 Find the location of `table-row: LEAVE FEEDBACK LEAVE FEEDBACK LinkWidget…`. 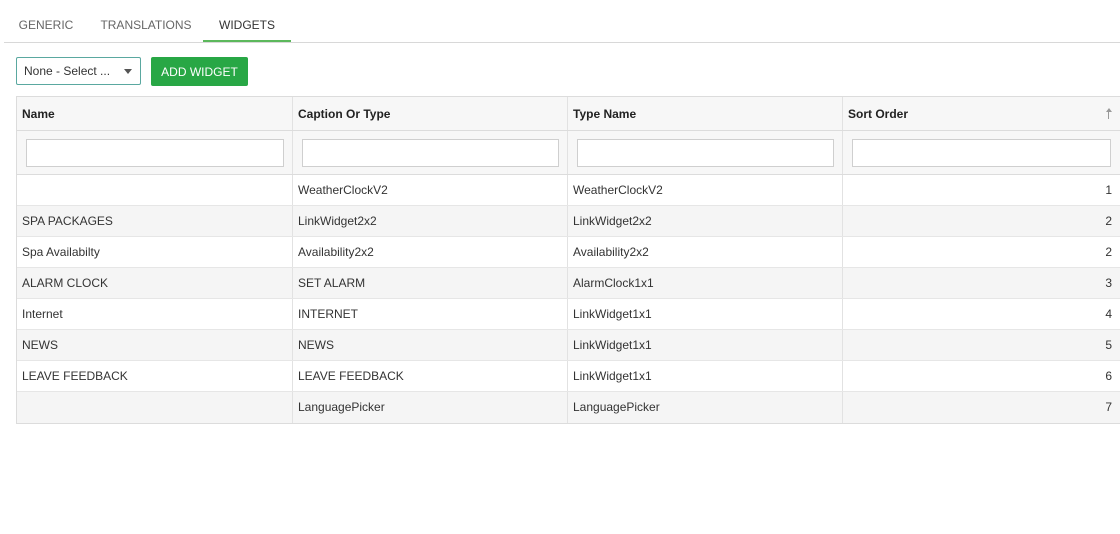

table-row: LEAVE FEEDBACK LEAVE FEEDBACK LinkWidget… is located at coordinates (568, 376).